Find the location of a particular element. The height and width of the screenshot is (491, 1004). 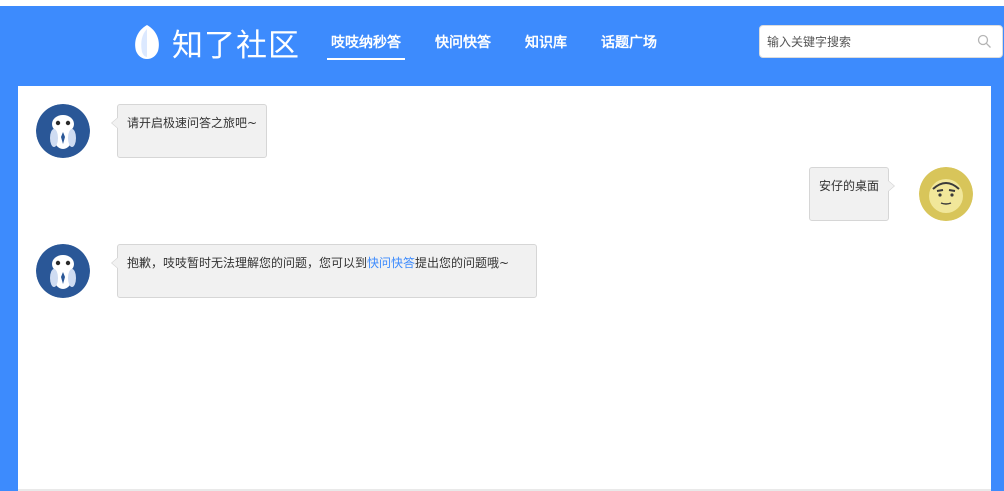

user-message-bubble: 安仔的桌面 is located at coordinates (852, 194).